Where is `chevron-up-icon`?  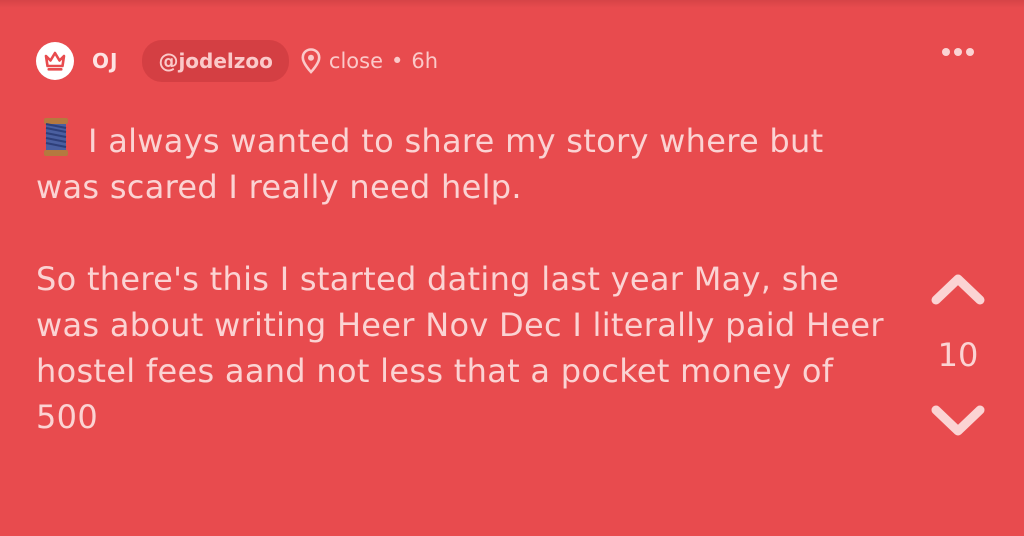 chevron-up-icon is located at coordinates (958, 289).